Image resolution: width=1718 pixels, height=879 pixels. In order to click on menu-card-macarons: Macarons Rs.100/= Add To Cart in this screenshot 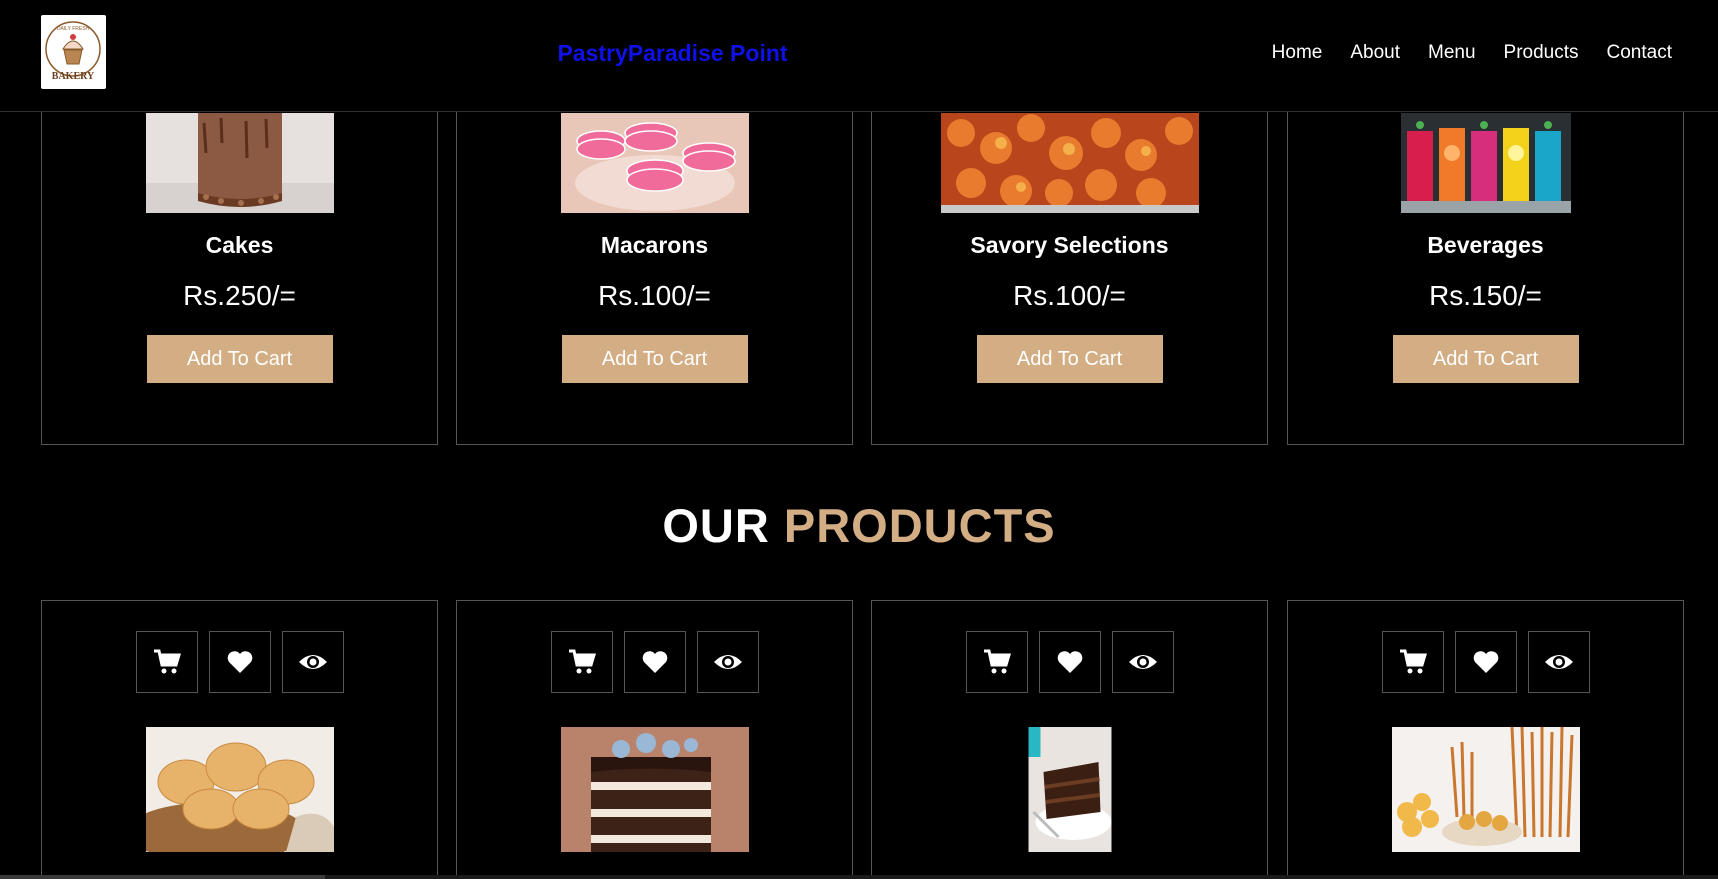, I will do `click(654, 252)`.